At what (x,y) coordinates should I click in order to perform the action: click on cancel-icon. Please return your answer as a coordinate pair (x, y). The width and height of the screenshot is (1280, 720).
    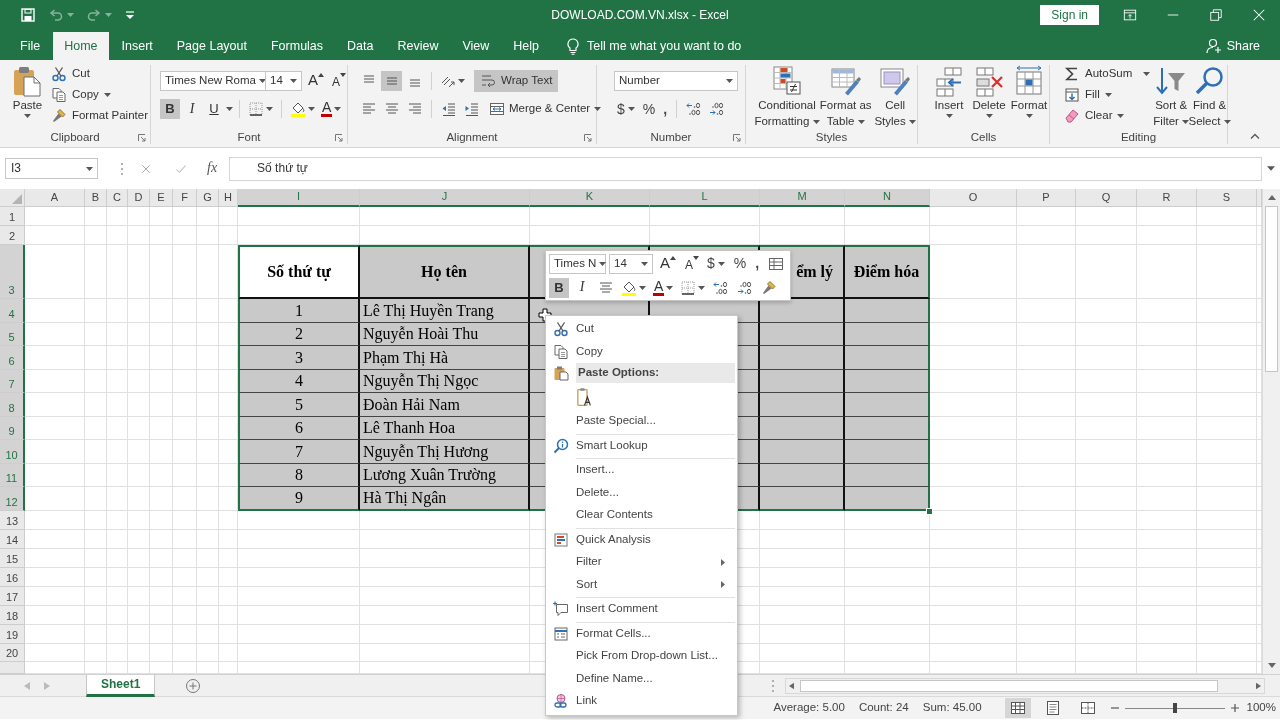
    Looking at the image, I should click on (146, 168).